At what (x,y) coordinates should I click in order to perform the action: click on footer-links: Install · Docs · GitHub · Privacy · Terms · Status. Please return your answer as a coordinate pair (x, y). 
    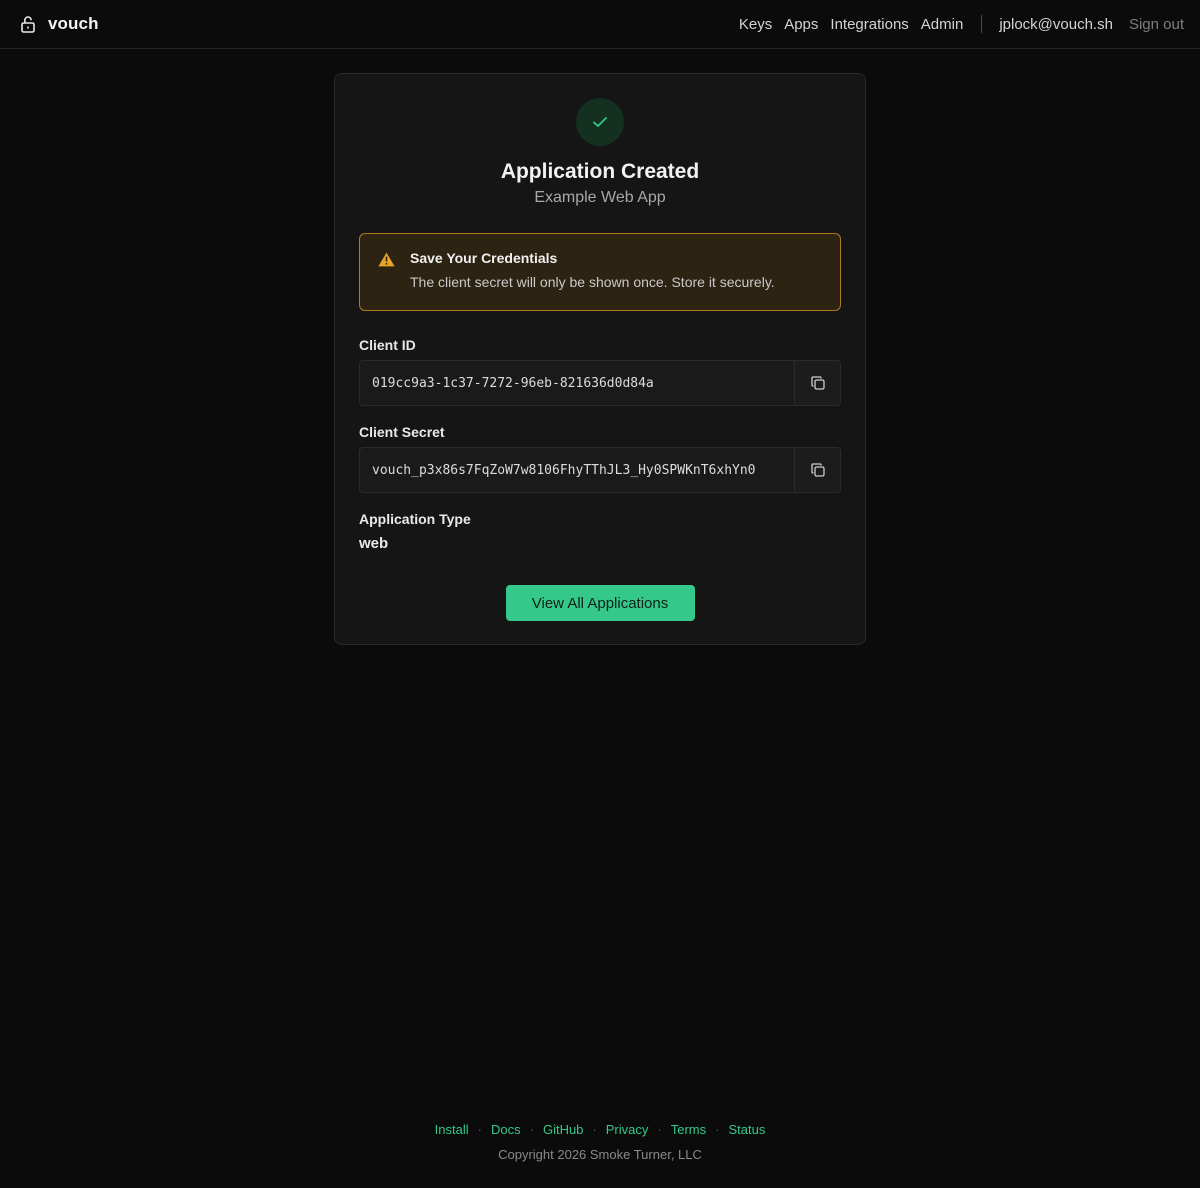
    Looking at the image, I should click on (600, 1129).